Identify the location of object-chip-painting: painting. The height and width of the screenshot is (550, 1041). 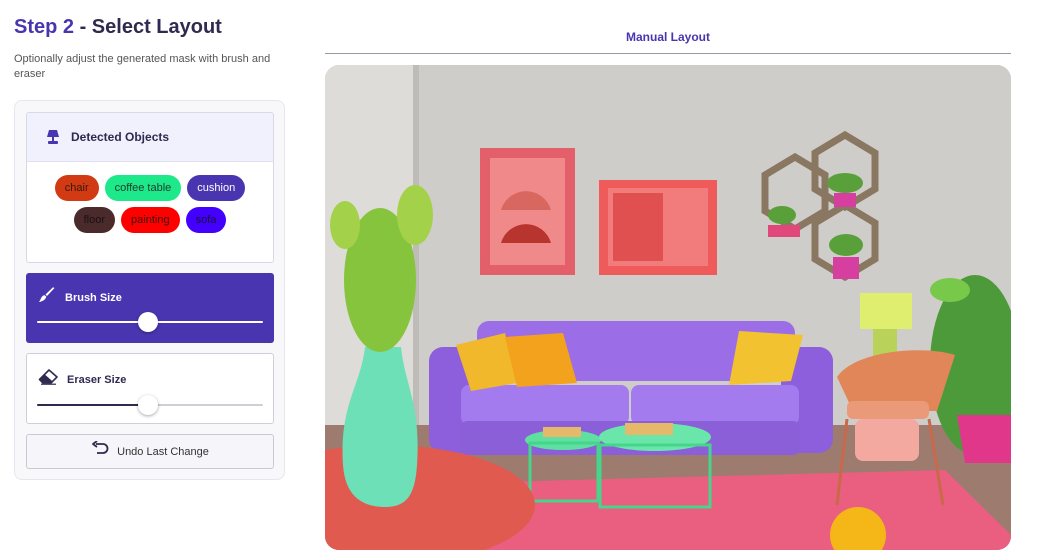
(150, 220).